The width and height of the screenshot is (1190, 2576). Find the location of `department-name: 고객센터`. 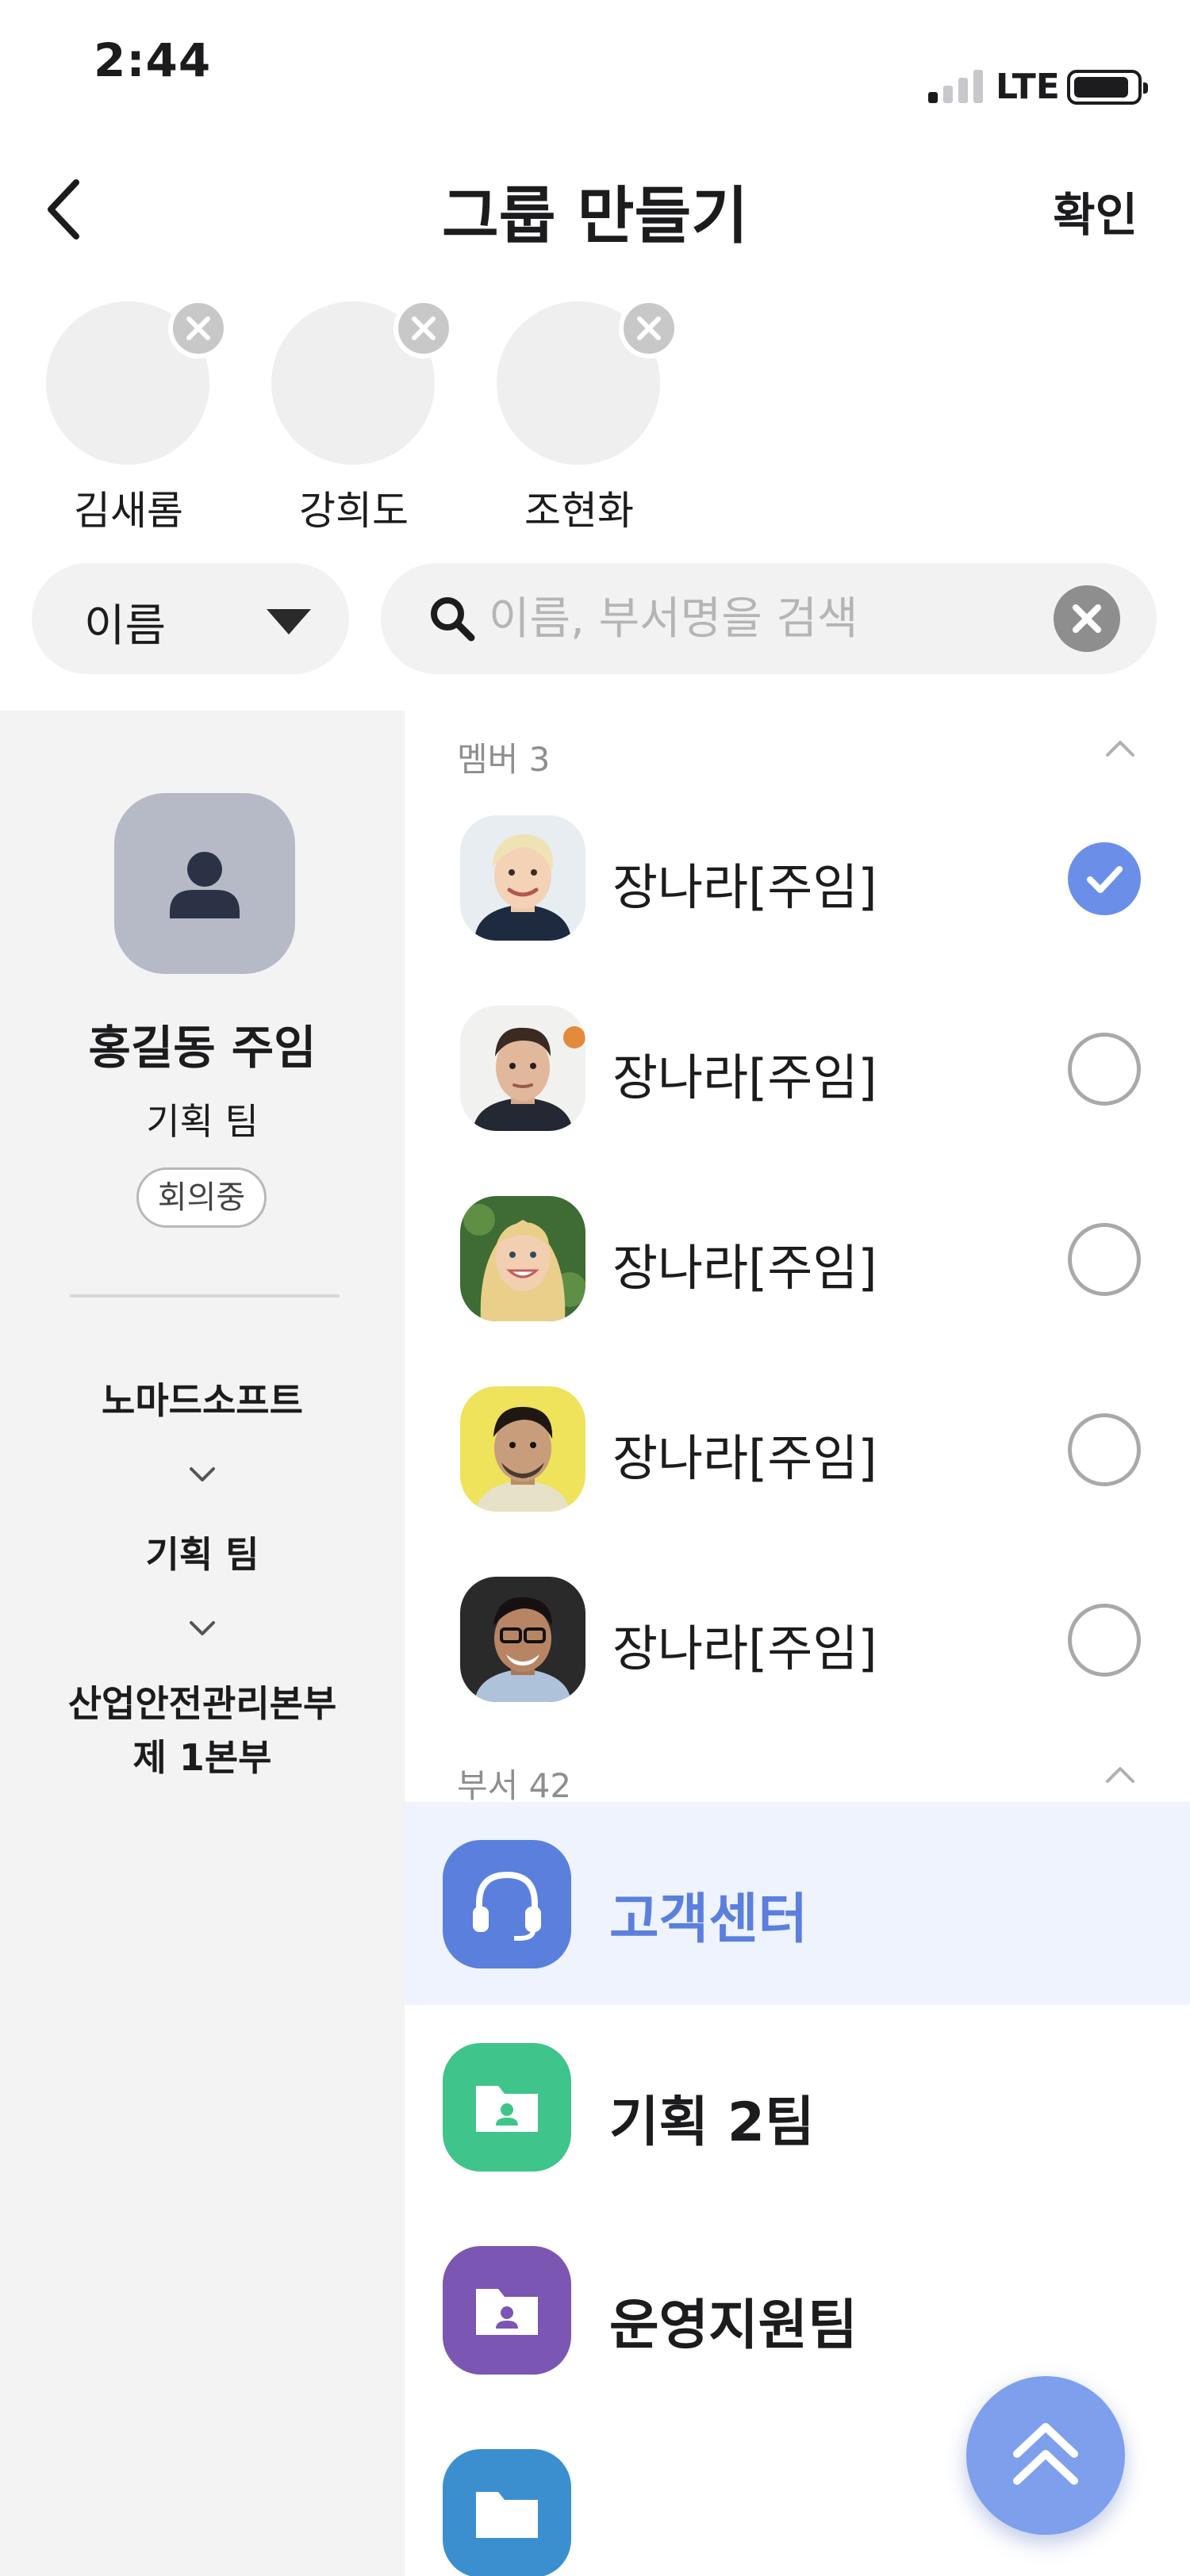

department-name: 고객센터 is located at coordinates (708, 1919).